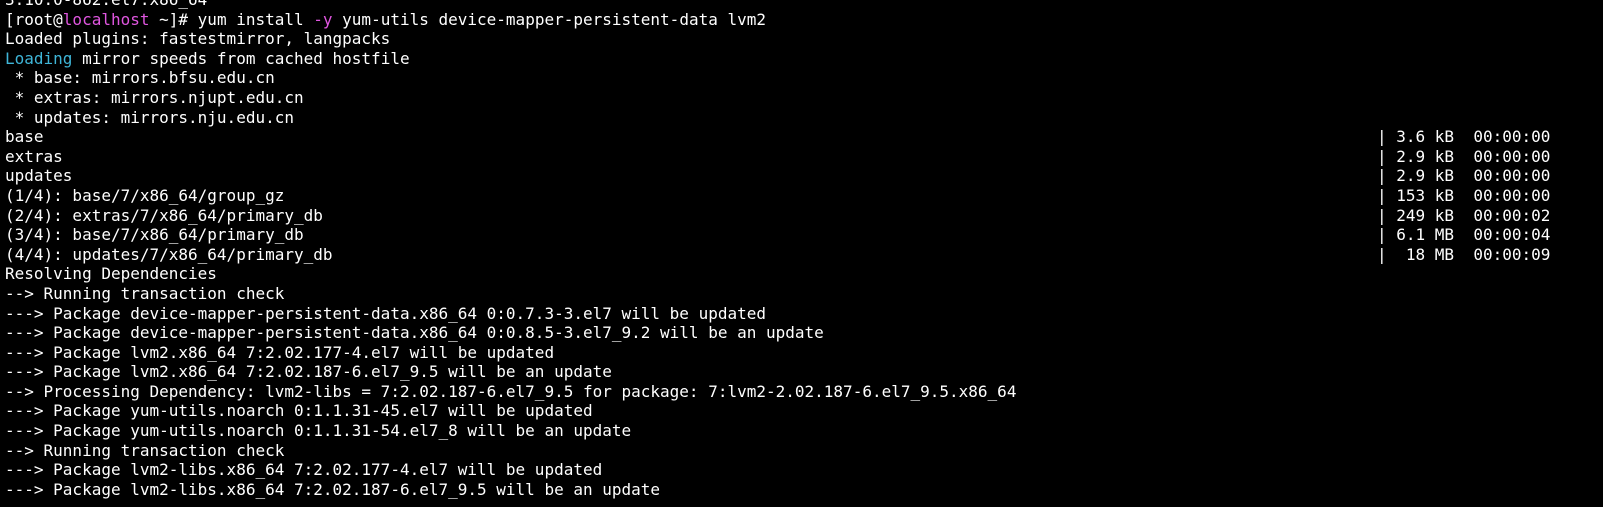 Image resolution: width=1603 pixels, height=507 pixels. What do you see at coordinates (323, 19) in the screenshot?
I see `command-flag: -y` at bounding box center [323, 19].